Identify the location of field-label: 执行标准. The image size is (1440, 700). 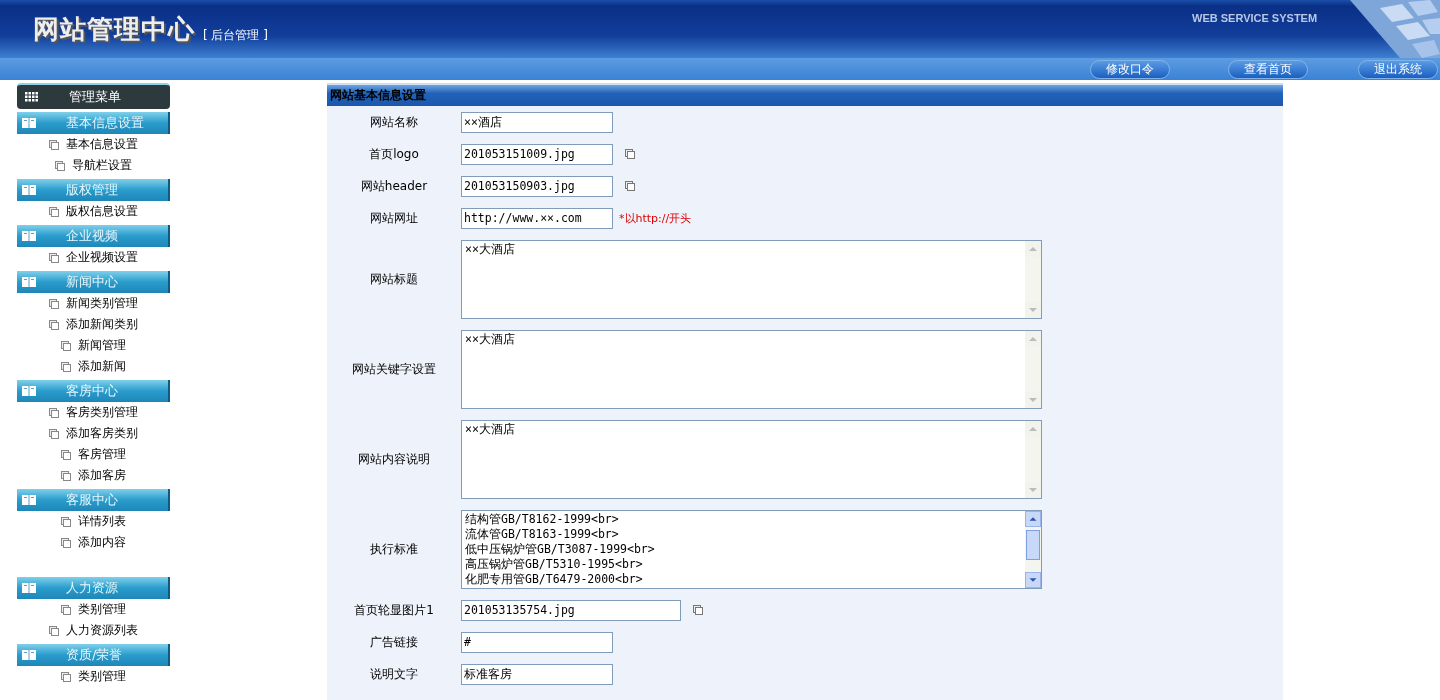
(394, 549).